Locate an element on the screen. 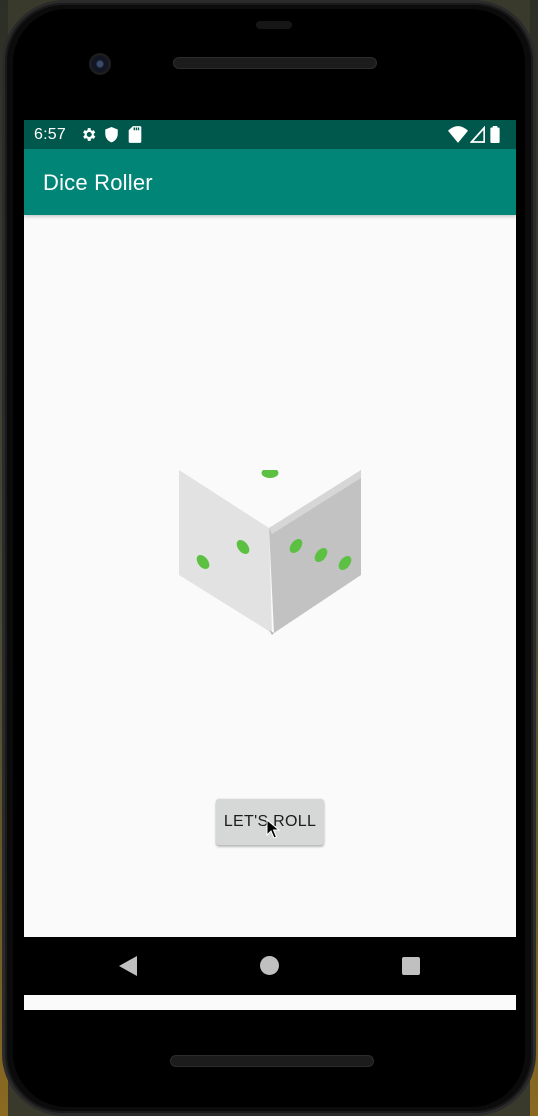  front-camera-icon is located at coordinates (100, 64).